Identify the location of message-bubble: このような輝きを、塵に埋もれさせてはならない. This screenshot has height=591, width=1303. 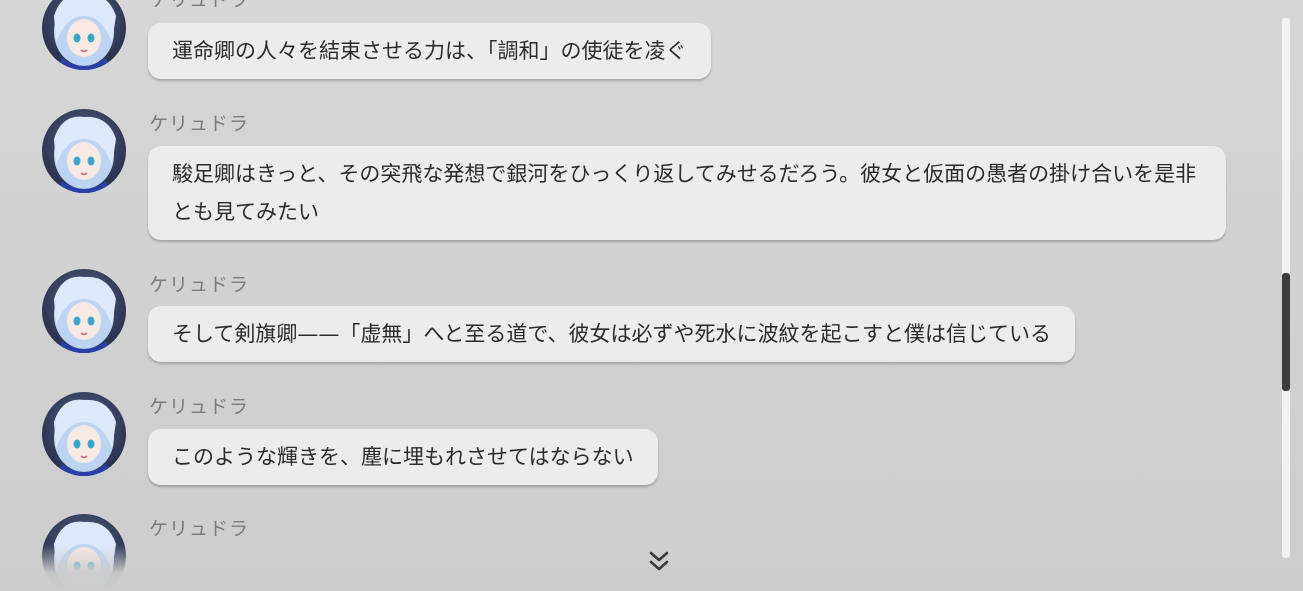
(403, 457).